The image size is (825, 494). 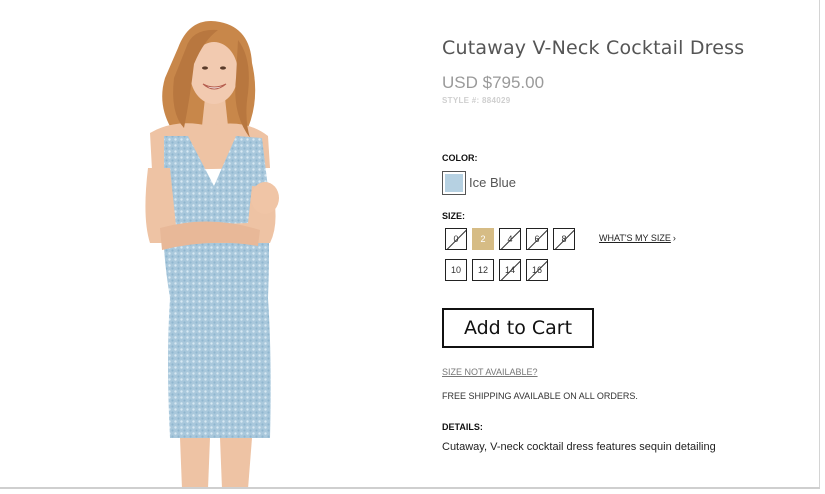 I want to click on size-label: SIZE:, so click(x=454, y=216).